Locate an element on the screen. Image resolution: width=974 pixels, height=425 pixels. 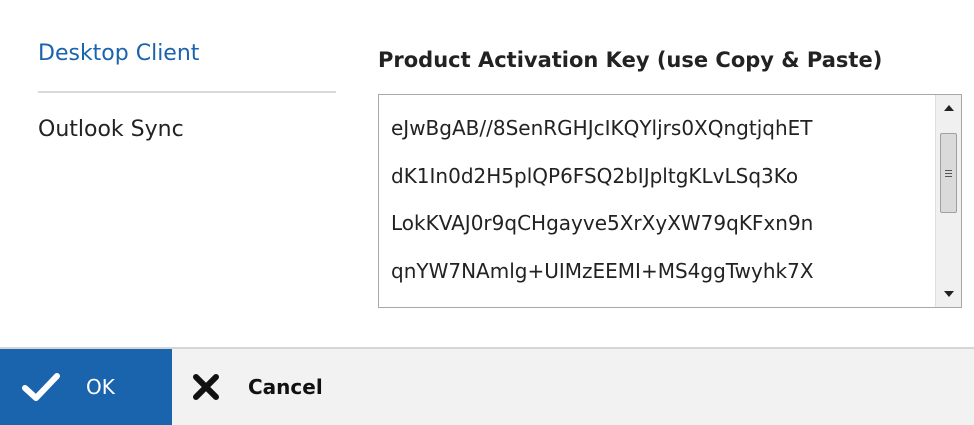
scroll-down-button is located at coordinates (948, 294).